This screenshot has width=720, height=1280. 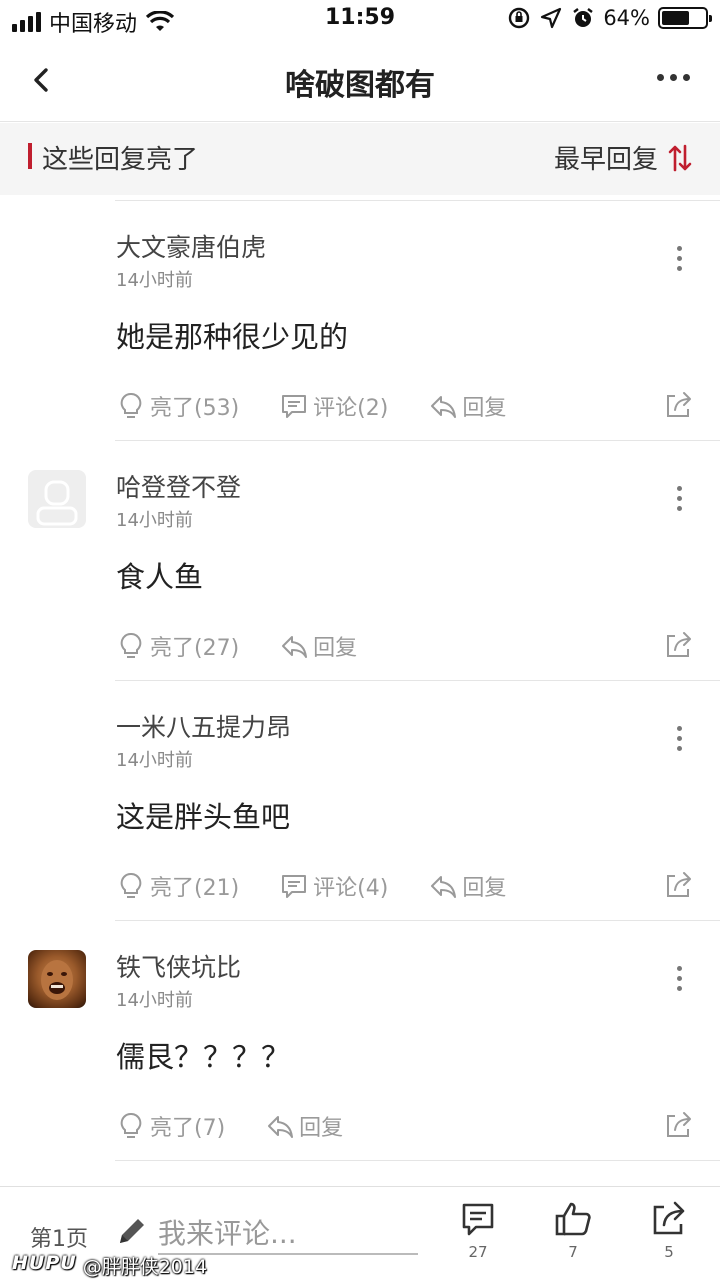 I want to click on sort-button: 最早回复, so click(x=623, y=157).